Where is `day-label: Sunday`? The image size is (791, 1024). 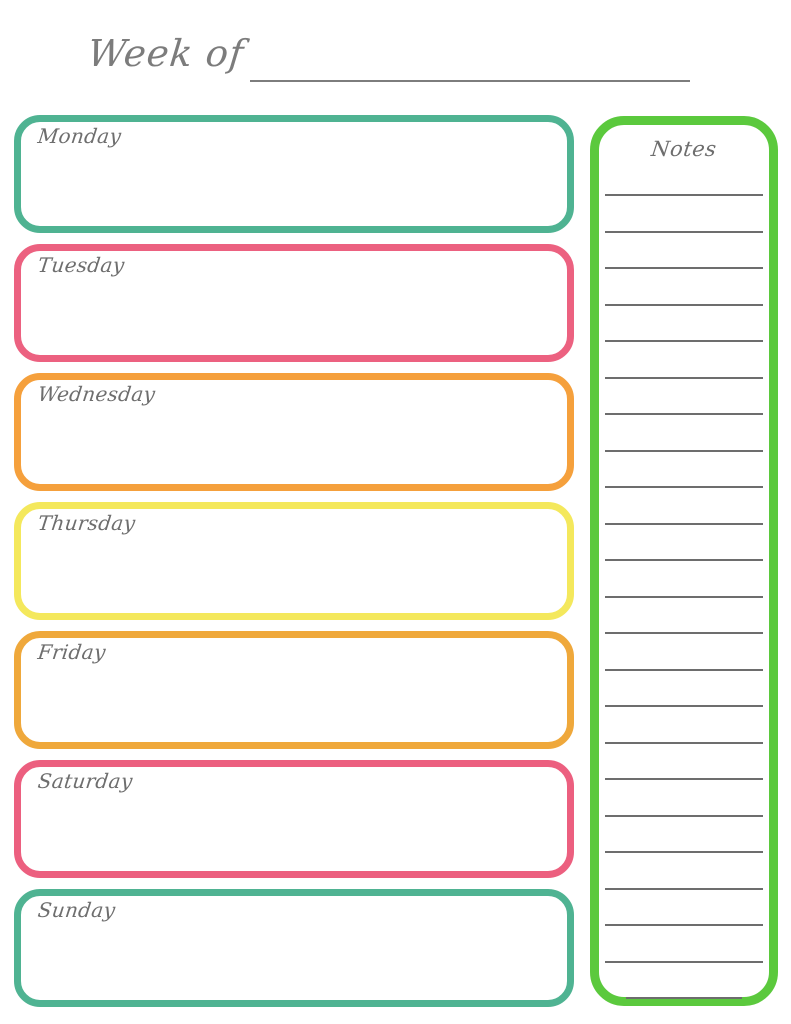
day-label: Sunday is located at coordinates (76, 910).